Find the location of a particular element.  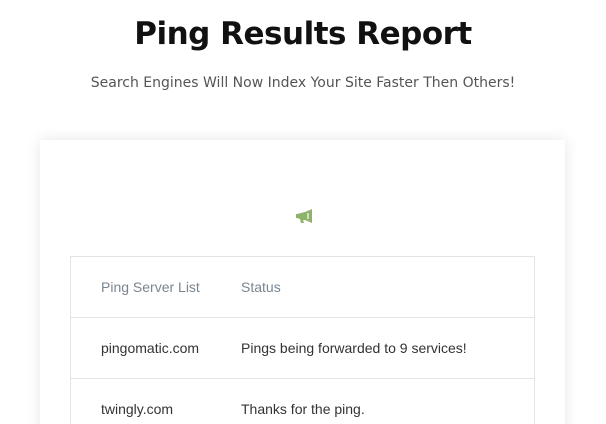

status-cell: Pings being forwarded to 9 services! is located at coordinates (388, 348).